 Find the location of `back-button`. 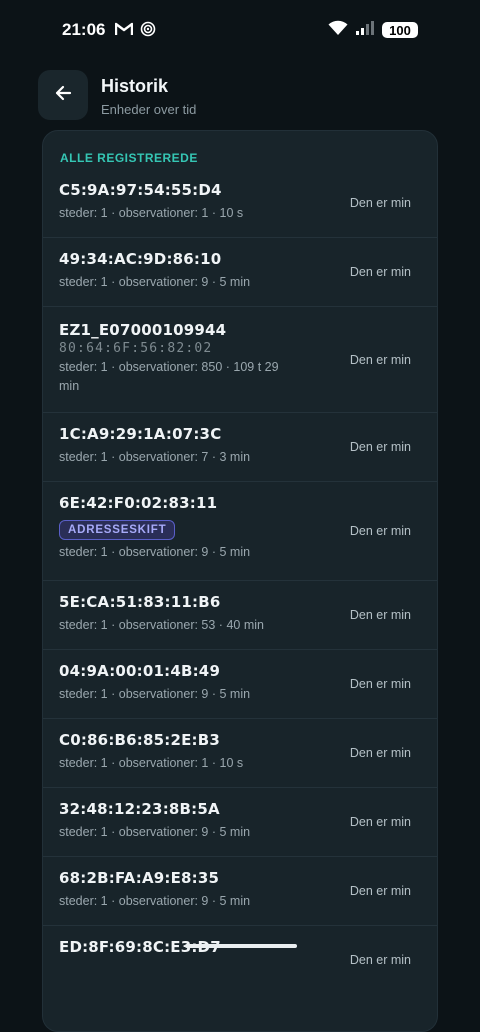

back-button is located at coordinates (63, 95).